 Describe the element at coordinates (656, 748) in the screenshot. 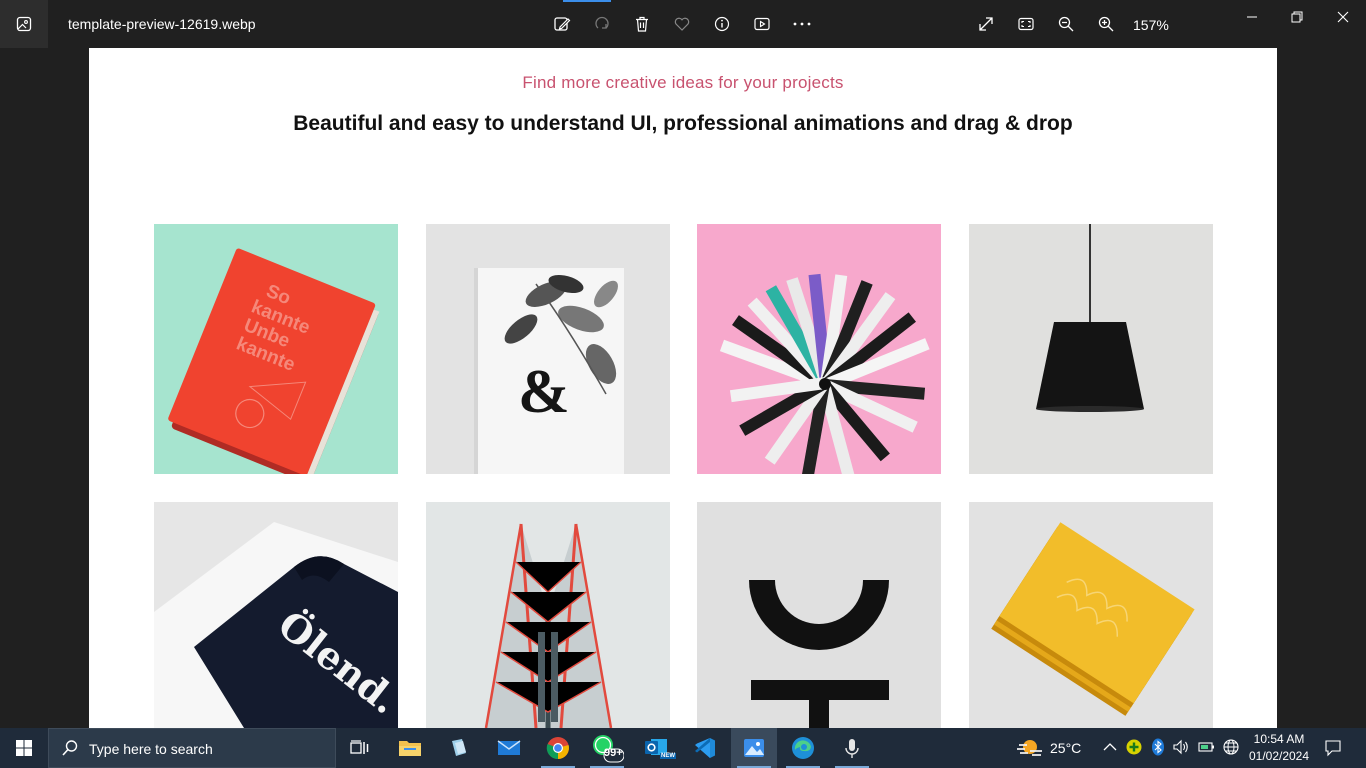

I see `outlook-icon: NEW` at that location.